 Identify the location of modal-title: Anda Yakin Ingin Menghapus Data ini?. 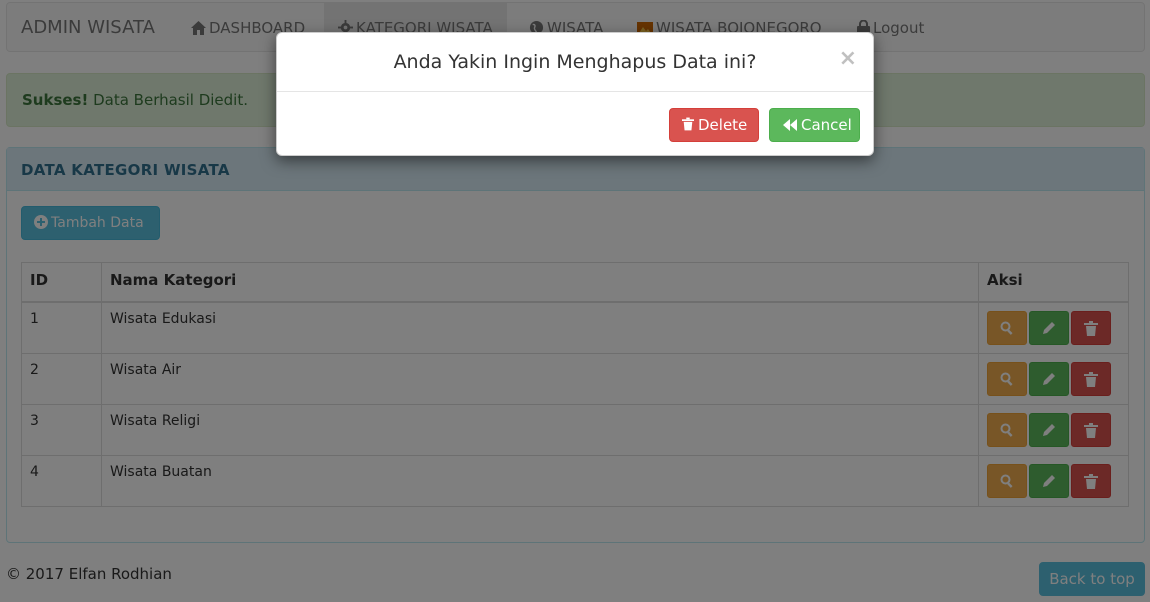
(575, 62).